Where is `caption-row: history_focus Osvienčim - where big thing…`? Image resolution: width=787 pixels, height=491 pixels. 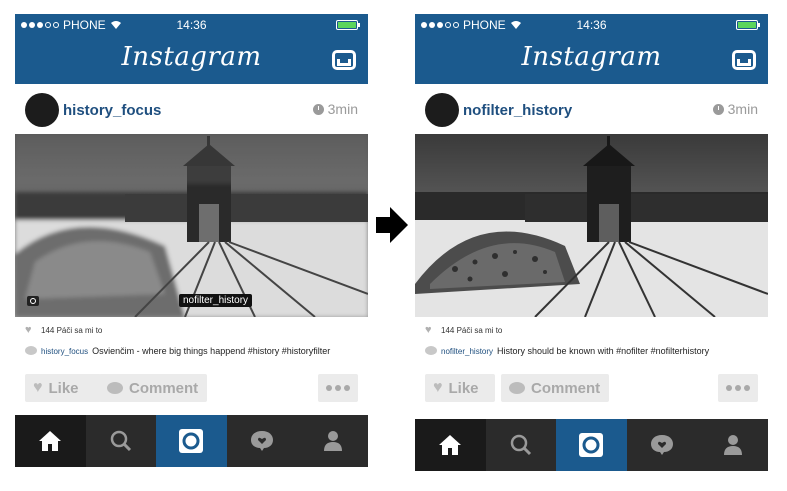
caption-row: history_focus Osvienčim - where big thing… is located at coordinates (191, 351).